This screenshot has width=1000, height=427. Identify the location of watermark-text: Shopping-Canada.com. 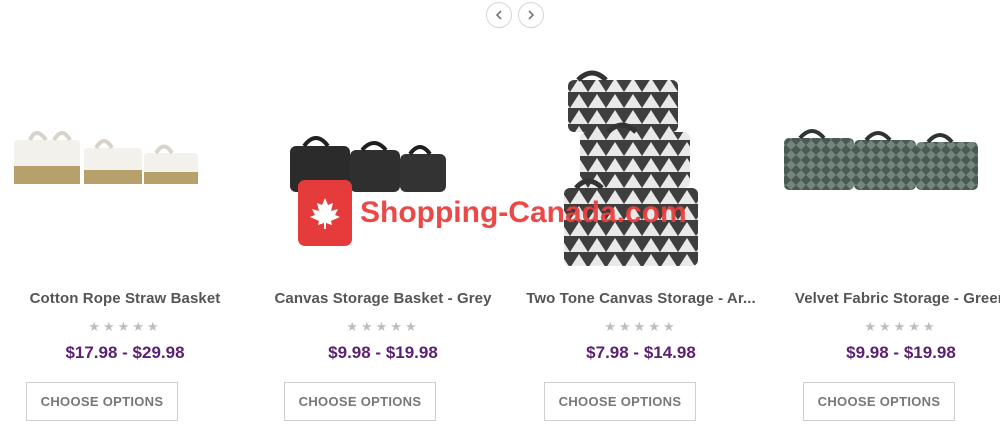
(523, 212).